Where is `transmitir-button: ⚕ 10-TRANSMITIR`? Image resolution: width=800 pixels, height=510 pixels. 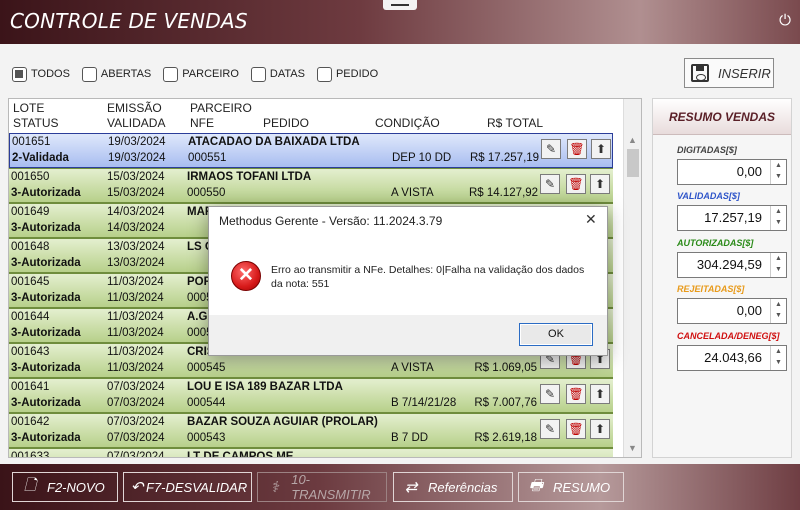
transmitir-button: ⚕ 10-TRANSMITIR is located at coordinates (322, 487).